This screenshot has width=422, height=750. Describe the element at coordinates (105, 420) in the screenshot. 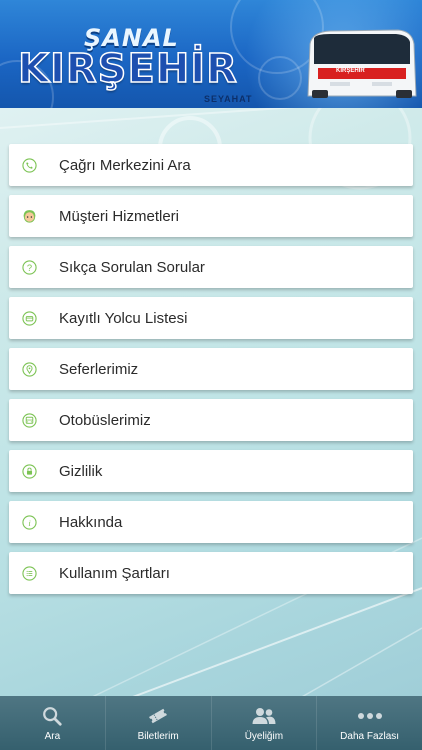

I see `menu-item-label: Otobüslerimiz` at that location.